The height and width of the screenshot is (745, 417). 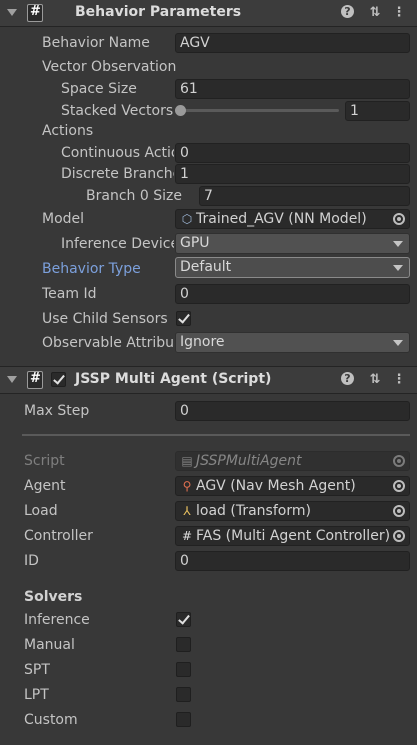 What do you see at coordinates (134, 196) in the screenshot?
I see `branch-0-size-label: Branch 0 Size` at bounding box center [134, 196].